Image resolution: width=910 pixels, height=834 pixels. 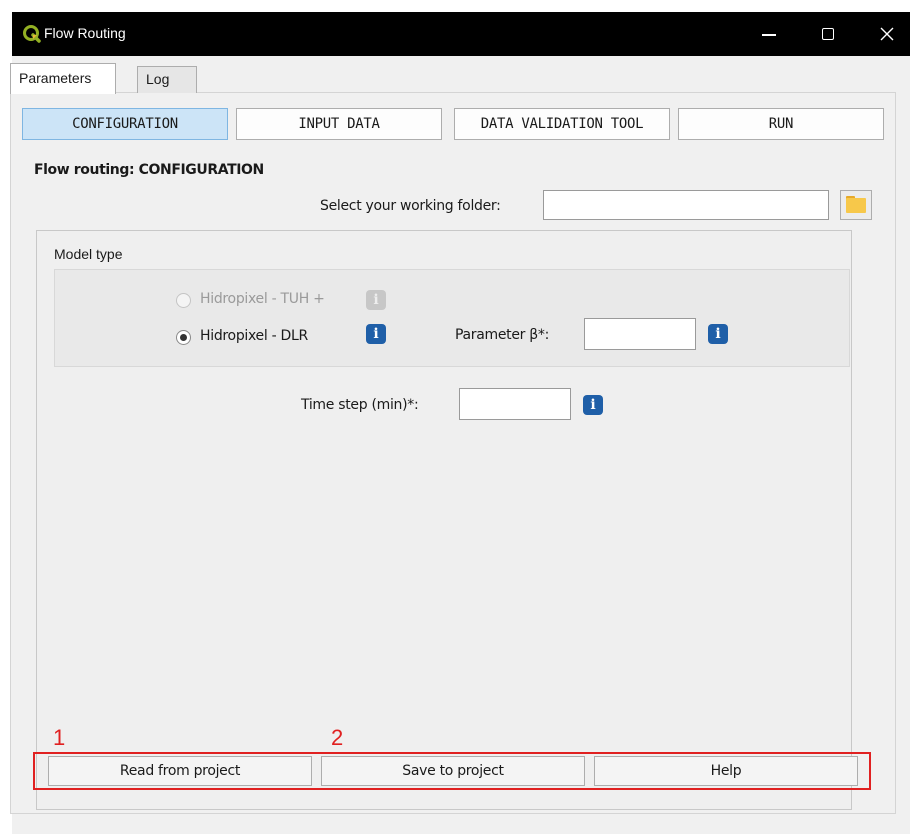 What do you see at coordinates (781, 124) in the screenshot?
I see `run-button: RUN` at bounding box center [781, 124].